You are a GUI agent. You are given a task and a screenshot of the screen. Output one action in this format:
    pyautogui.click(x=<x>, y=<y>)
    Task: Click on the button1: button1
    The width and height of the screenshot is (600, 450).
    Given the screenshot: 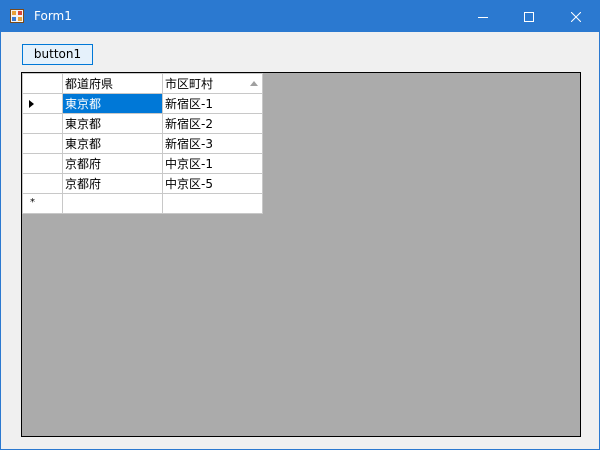 What is the action you would take?
    pyautogui.click(x=57, y=54)
    